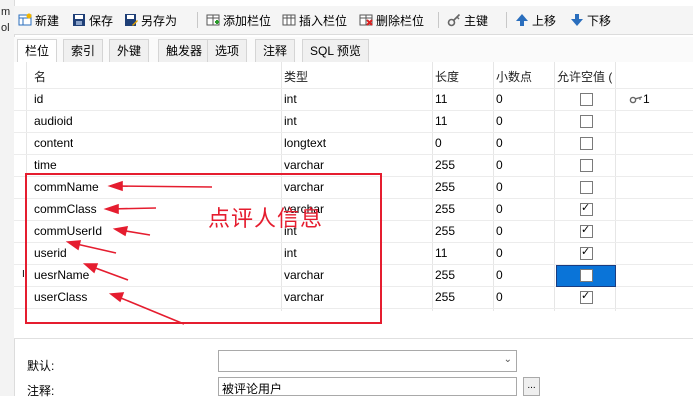  Describe the element at coordinates (353, 121) in the screenshot. I see `table-row: audioid int 11 0` at that location.